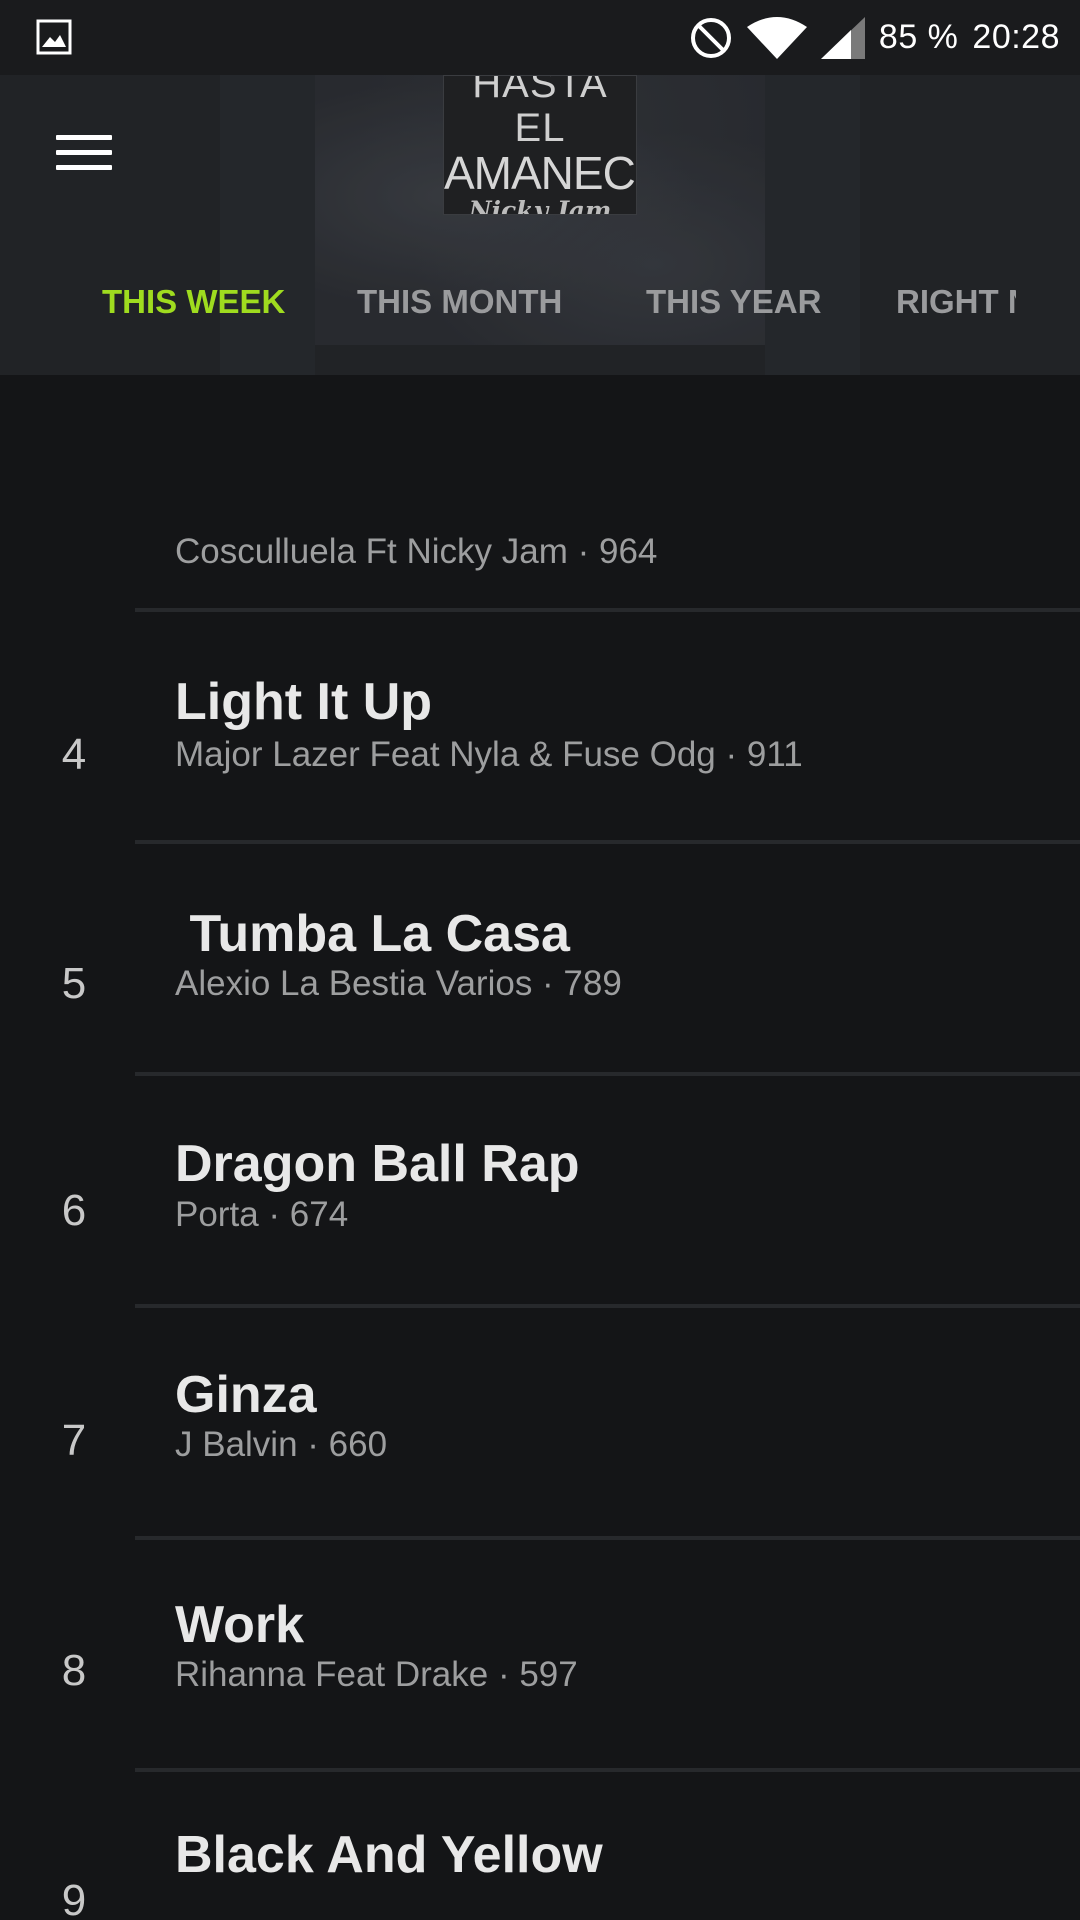  What do you see at coordinates (74, 1210) in the screenshot?
I see `song-rank: 6` at bounding box center [74, 1210].